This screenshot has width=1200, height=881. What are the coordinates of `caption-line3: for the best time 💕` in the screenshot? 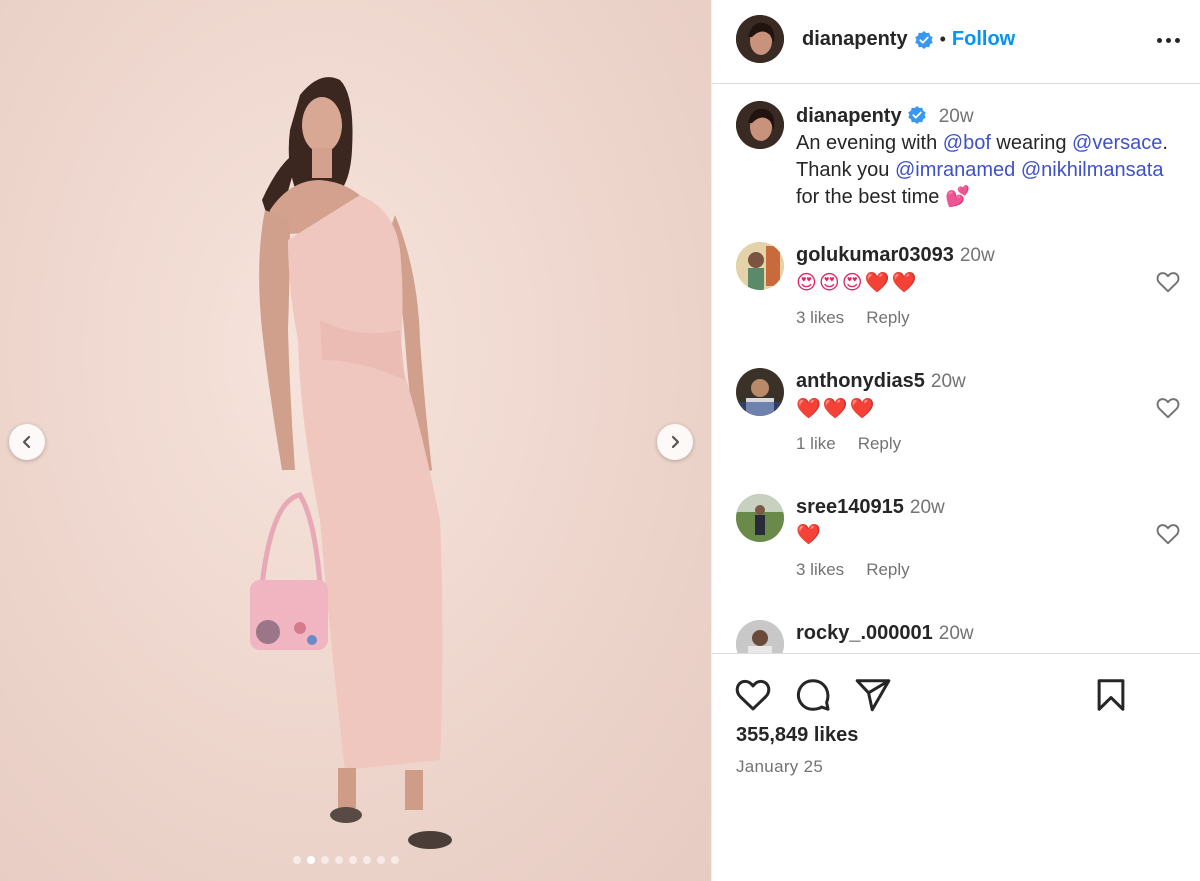 It's located at (883, 197).